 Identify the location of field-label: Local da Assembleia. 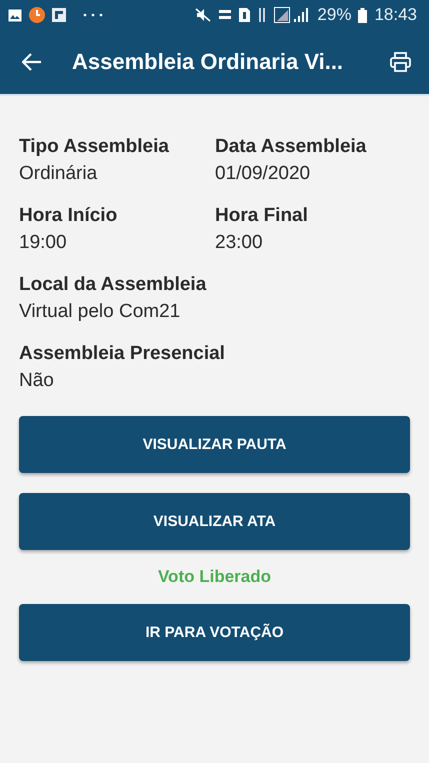
(113, 285).